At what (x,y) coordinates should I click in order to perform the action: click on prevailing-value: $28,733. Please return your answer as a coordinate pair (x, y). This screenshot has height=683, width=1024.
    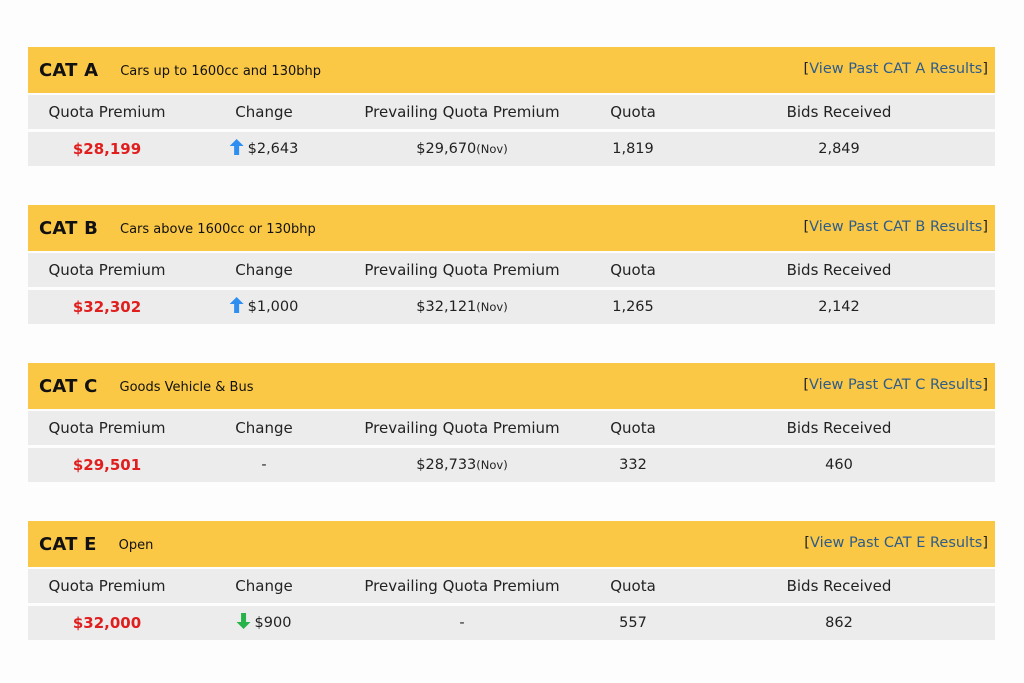
    Looking at the image, I should click on (446, 465).